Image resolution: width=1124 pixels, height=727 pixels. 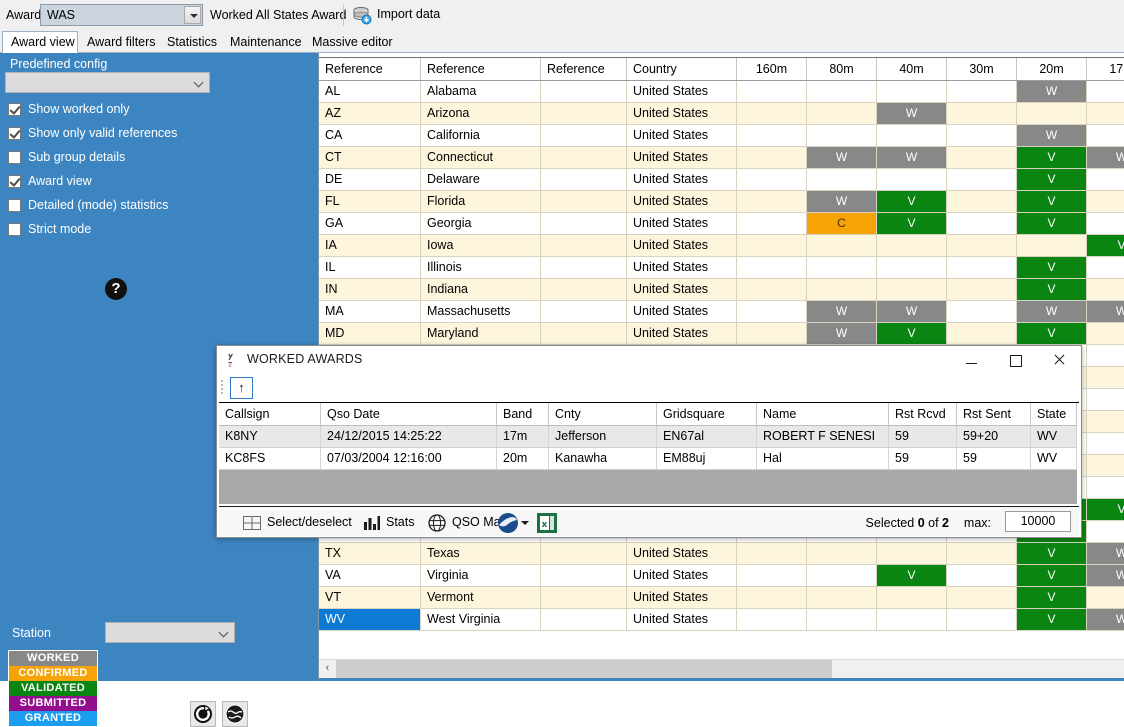 What do you see at coordinates (409, 414) in the screenshot?
I see `qso-column-header-qso_date: Qso Date` at bounding box center [409, 414].